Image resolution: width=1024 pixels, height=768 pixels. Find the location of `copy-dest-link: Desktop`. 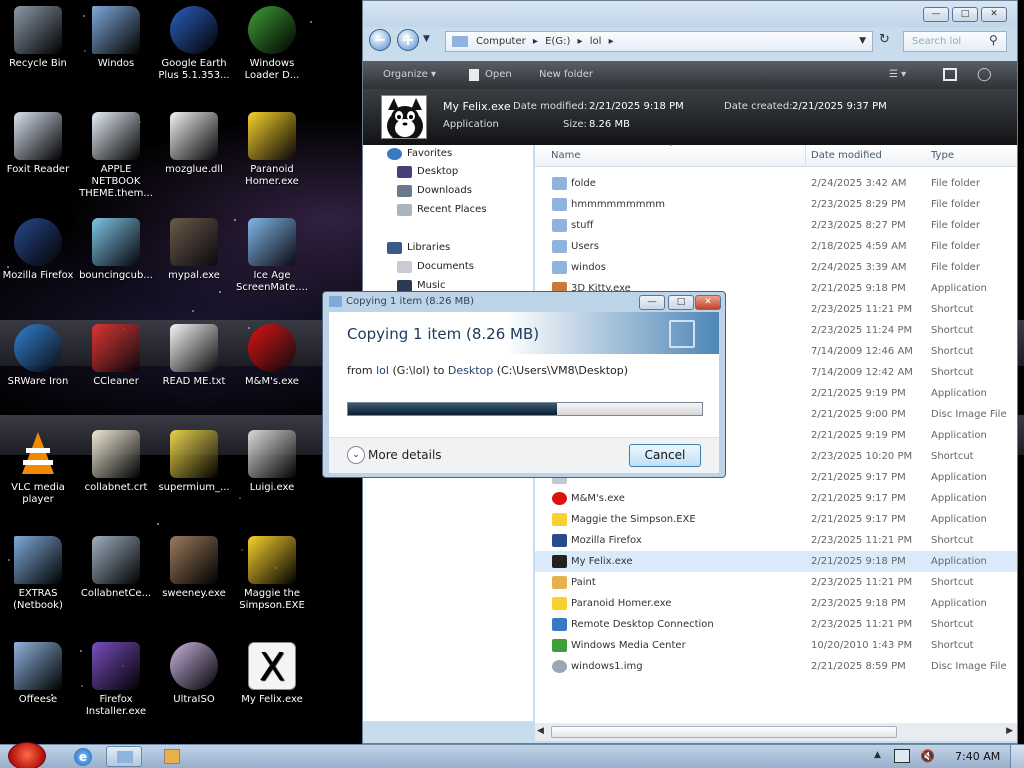

copy-dest-link: Desktop is located at coordinates (470, 370).